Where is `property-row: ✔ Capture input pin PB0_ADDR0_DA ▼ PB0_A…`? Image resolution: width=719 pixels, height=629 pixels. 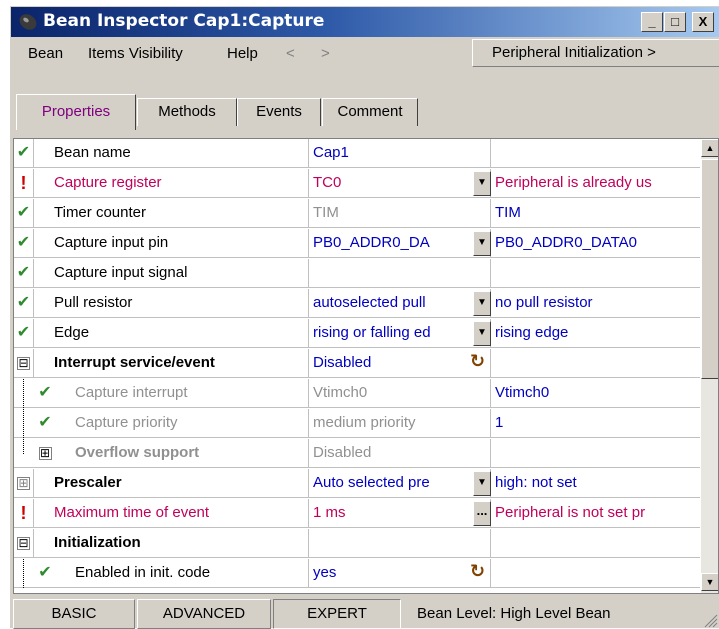 property-row: ✔ Capture input pin PB0_ADDR0_DA ▼ PB0_A… is located at coordinates (357, 243).